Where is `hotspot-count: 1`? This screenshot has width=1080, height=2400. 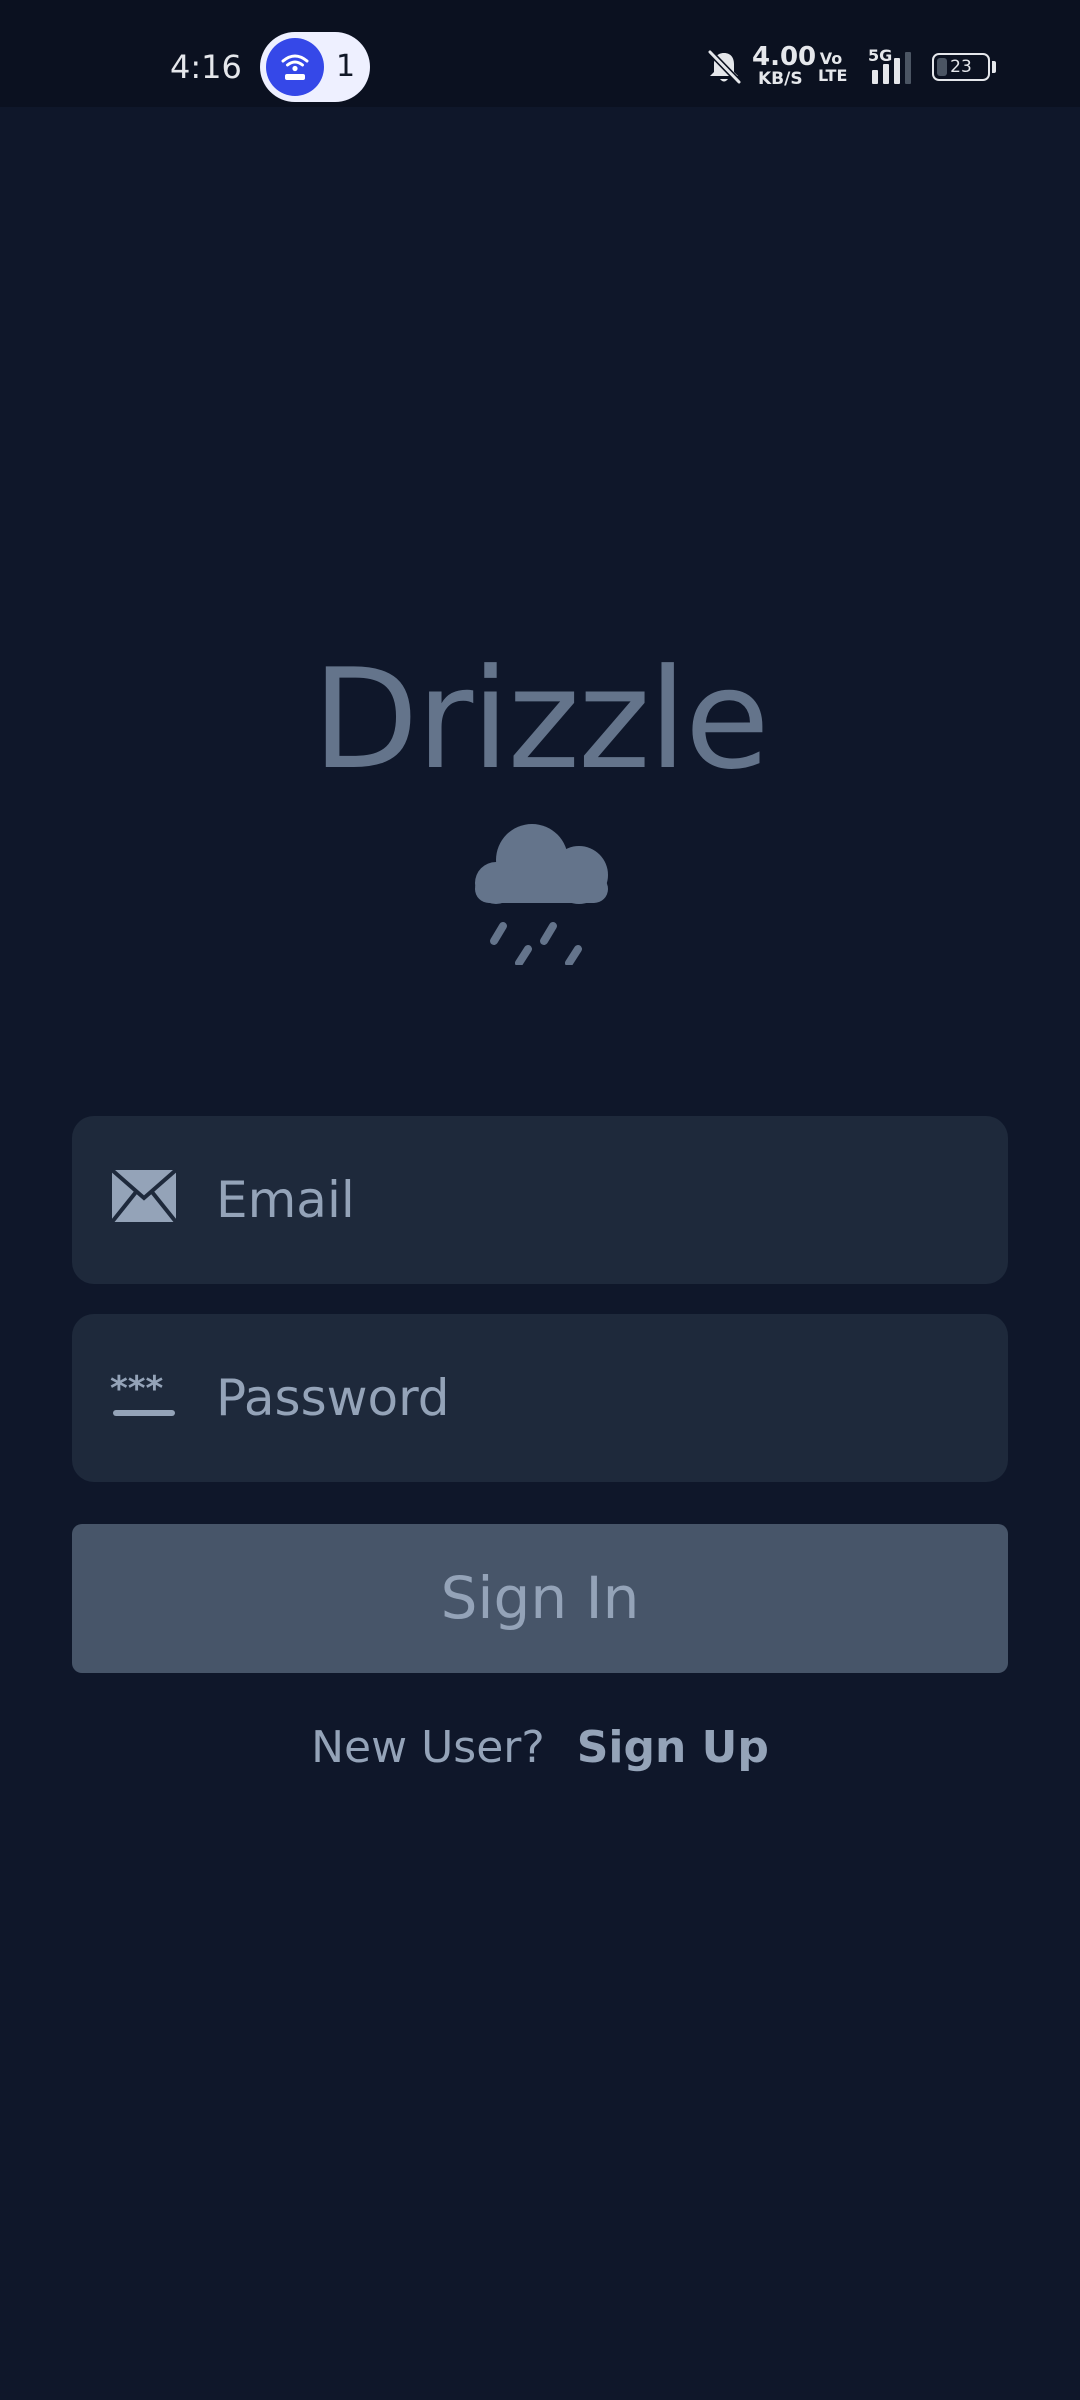
hotspot-count: 1 is located at coordinates (346, 66).